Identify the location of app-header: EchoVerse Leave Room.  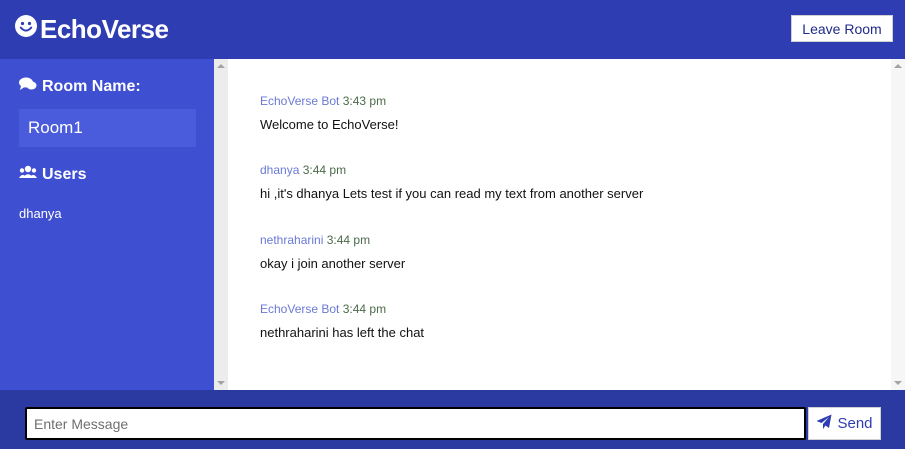
(452, 29).